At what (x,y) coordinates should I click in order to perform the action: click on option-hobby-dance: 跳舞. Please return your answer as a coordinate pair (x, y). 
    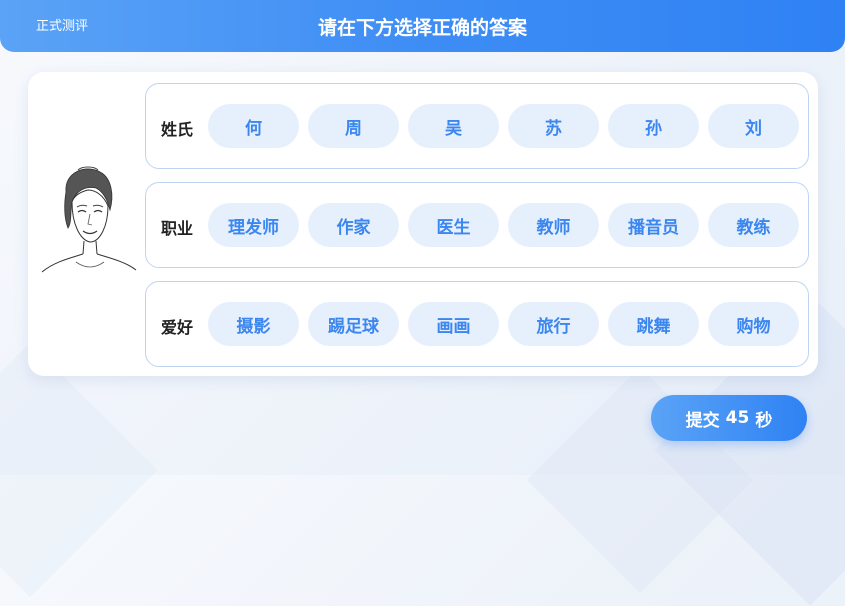
    Looking at the image, I should click on (653, 324).